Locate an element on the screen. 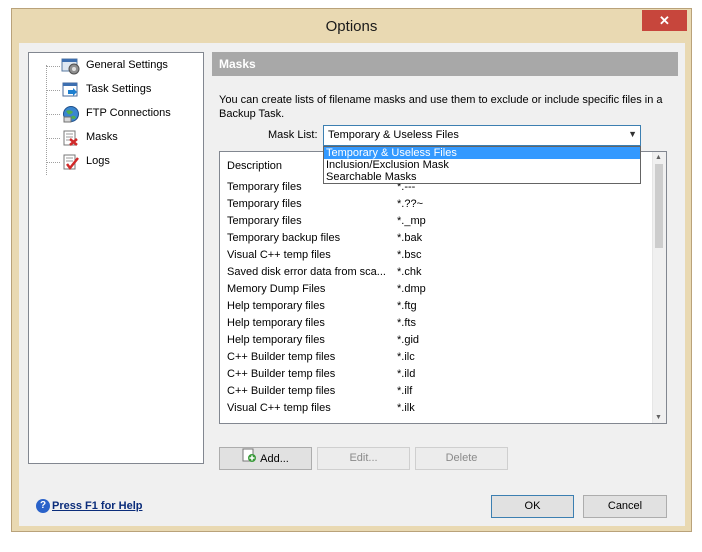  table-row: C++ Builder temp files *.ilc is located at coordinates (437, 357).